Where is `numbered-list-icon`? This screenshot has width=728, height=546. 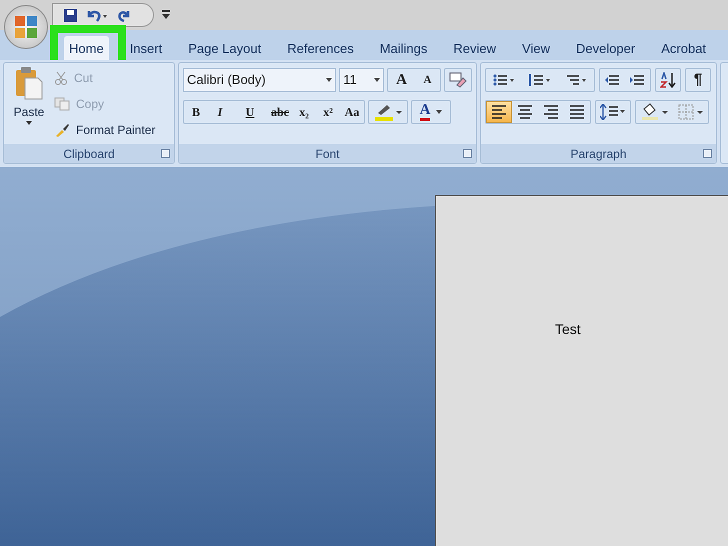
numbered-list-icon is located at coordinates (540, 80).